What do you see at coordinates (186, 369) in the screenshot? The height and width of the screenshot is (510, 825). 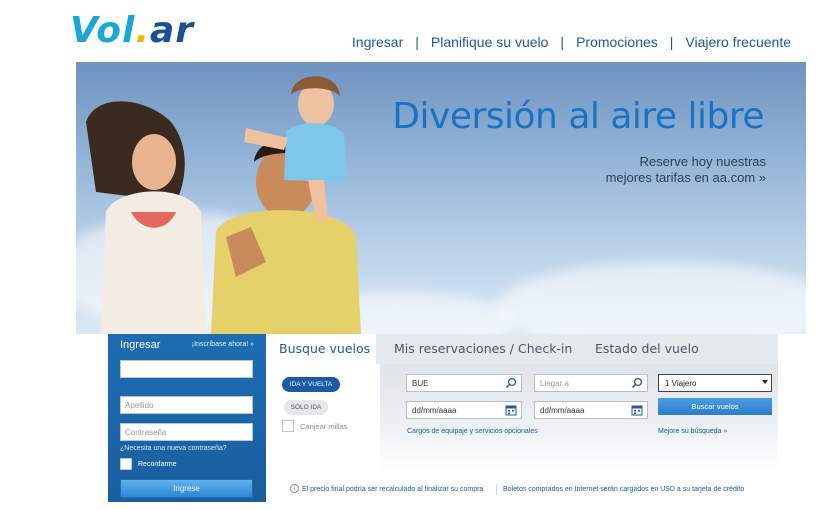 I see `member-id-field` at bounding box center [186, 369].